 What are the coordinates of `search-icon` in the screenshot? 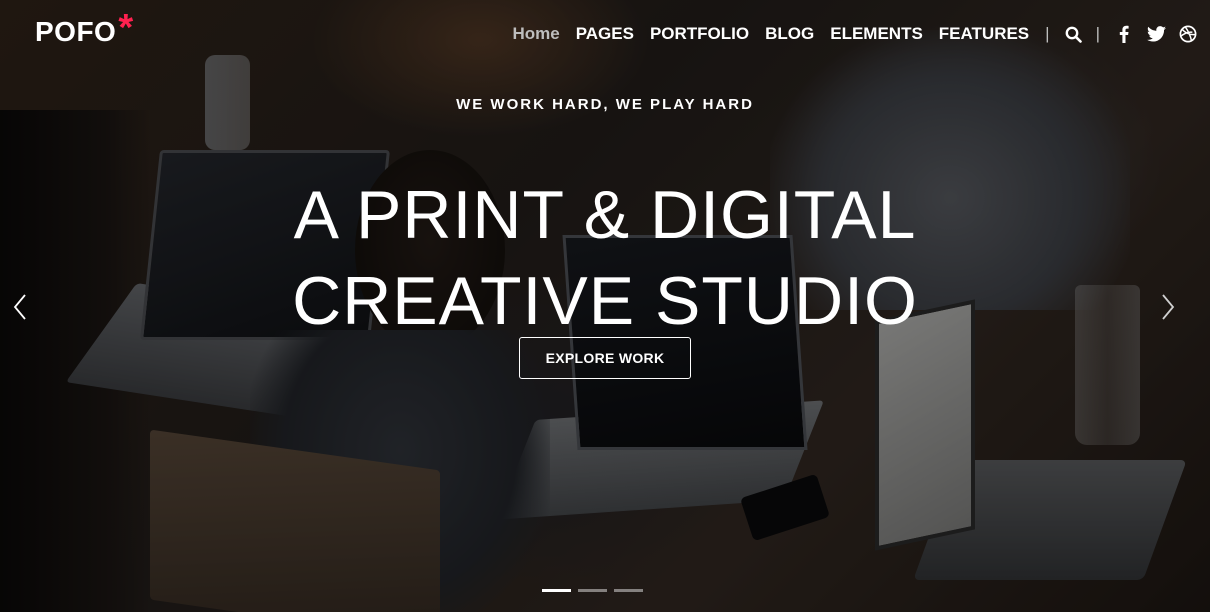 It's located at (1074, 34).